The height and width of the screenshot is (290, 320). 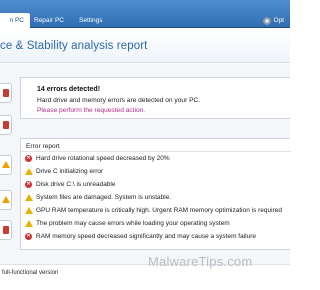 What do you see at coordinates (49, 20) in the screenshot?
I see `tab-repair-pc: Repair PC` at bounding box center [49, 20].